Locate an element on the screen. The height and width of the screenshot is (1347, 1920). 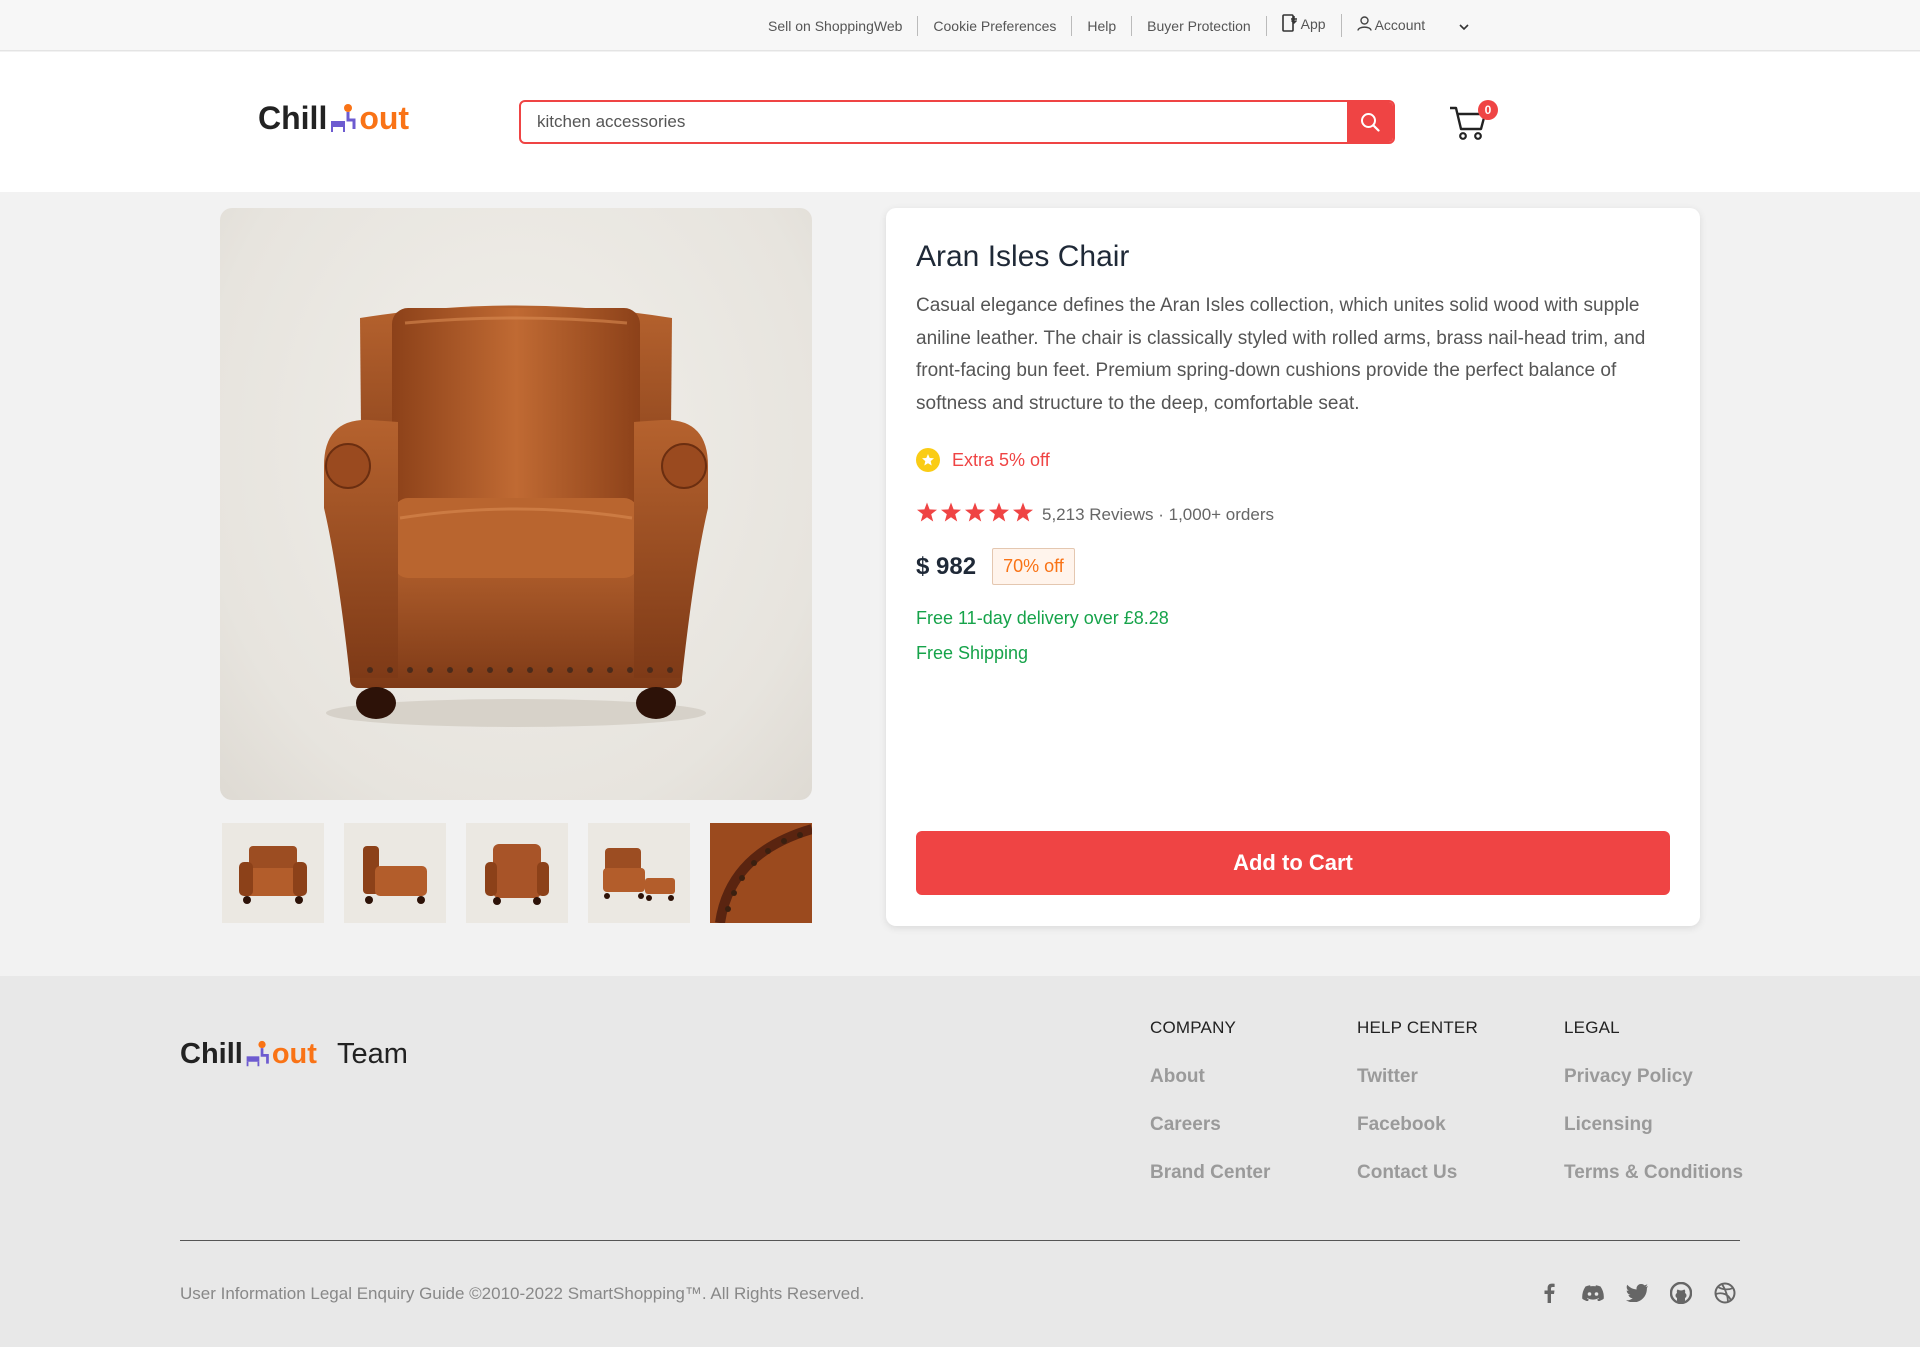
site-logo: Chill out is located at coordinates (333, 118).